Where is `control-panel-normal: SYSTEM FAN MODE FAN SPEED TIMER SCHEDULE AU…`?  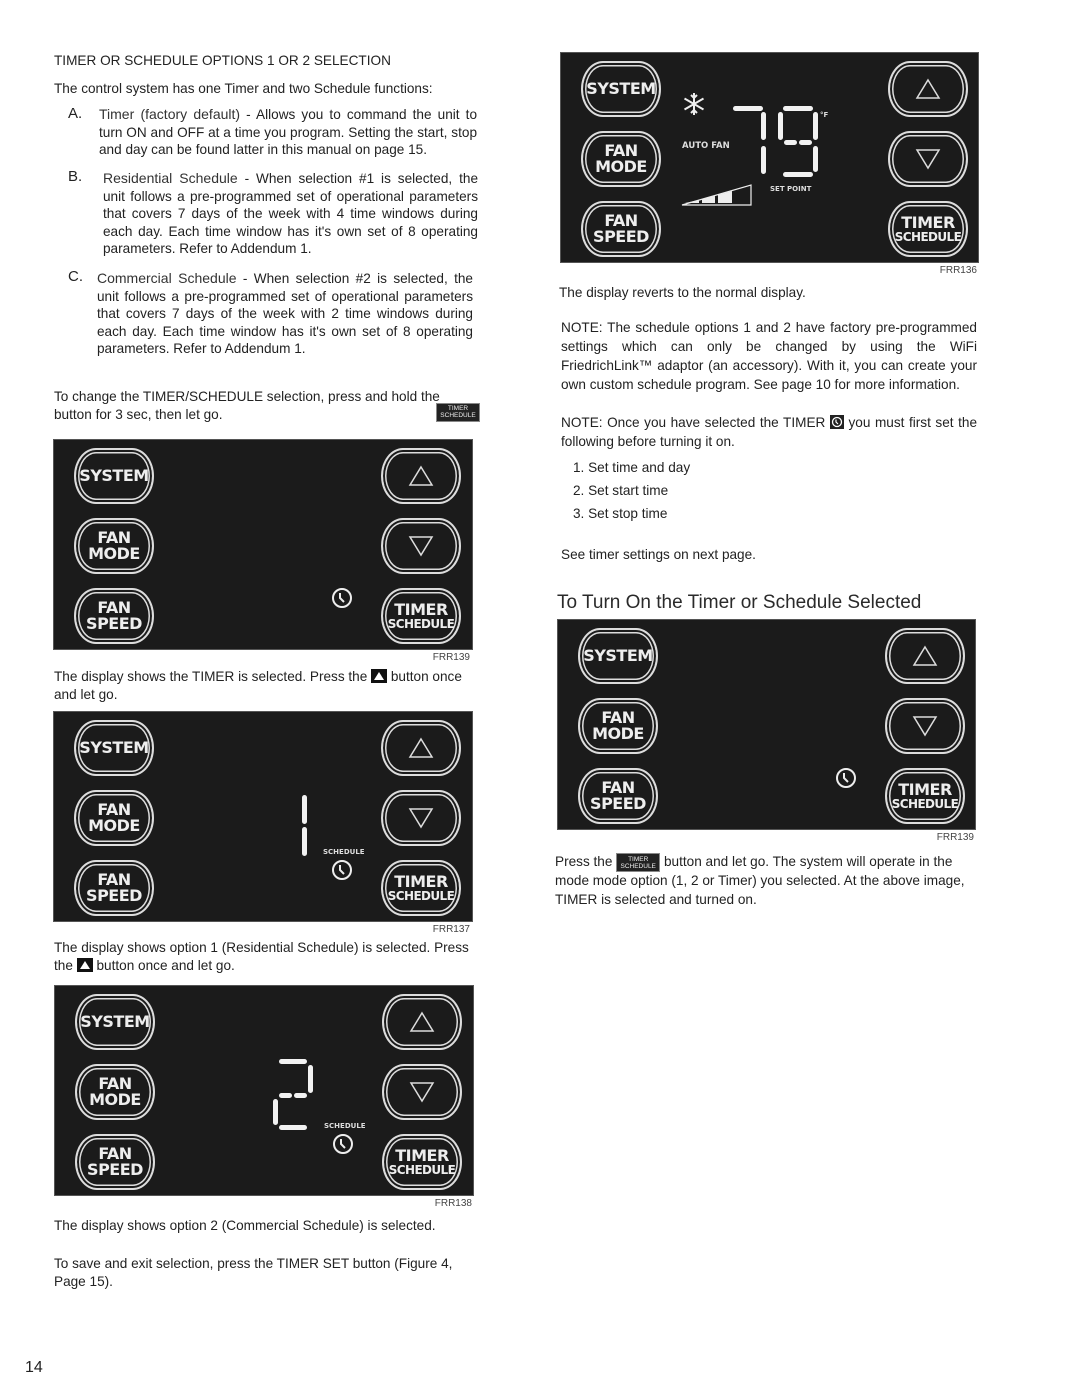
control-panel-normal: SYSTEM FAN MODE FAN SPEED TIMER SCHEDULE AU… is located at coordinates (769, 157).